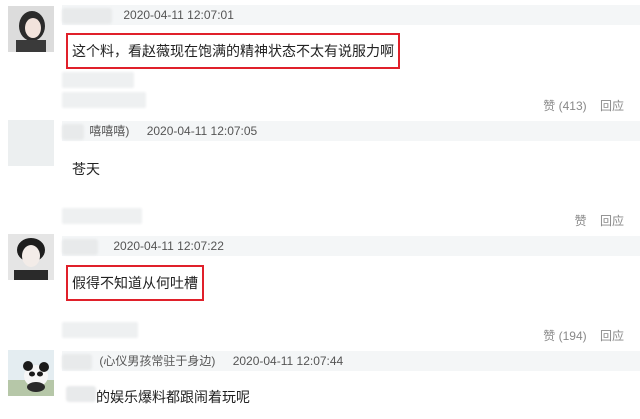 The width and height of the screenshot is (640, 419). What do you see at coordinates (288, 361) in the screenshot?
I see `comment-time: 2020-04-11 12:07:44` at bounding box center [288, 361].